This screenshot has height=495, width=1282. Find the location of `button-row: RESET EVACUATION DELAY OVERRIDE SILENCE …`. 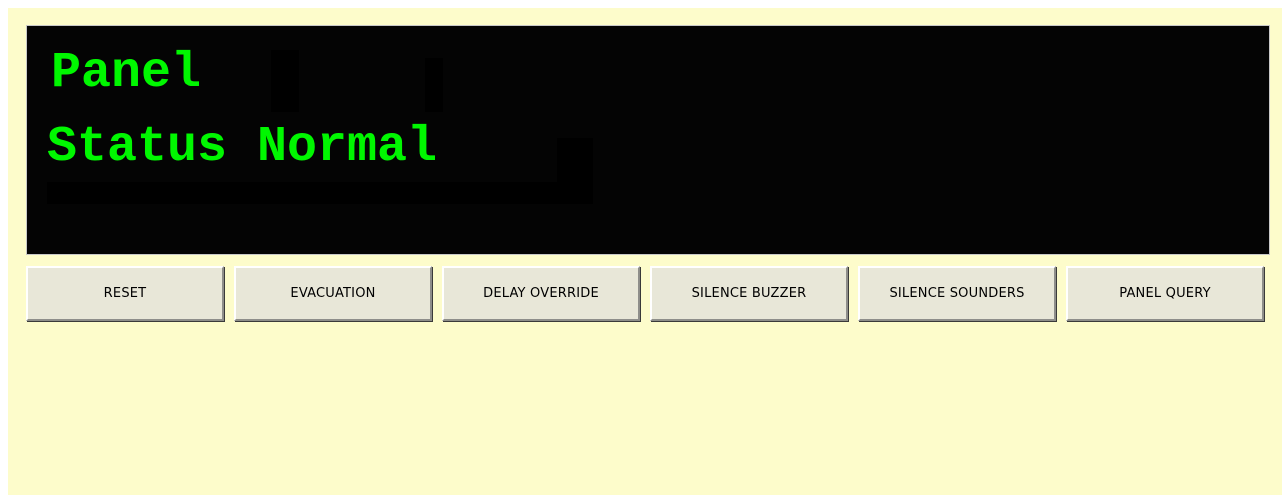

button-row: RESET EVACUATION DELAY OVERRIDE SILENCE … is located at coordinates (646, 293).